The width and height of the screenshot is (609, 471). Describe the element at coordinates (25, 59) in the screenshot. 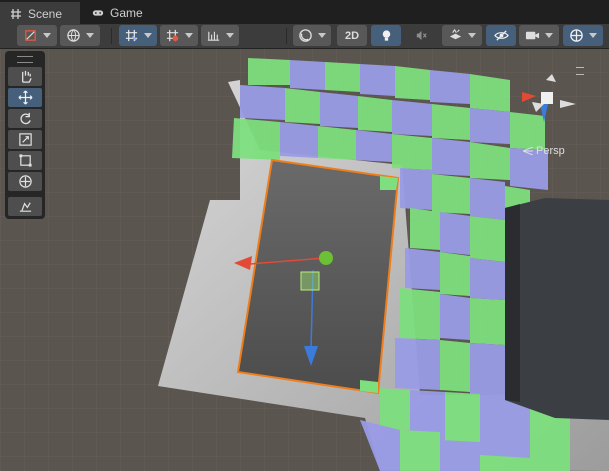

I see `drag-grip-icon` at that location.